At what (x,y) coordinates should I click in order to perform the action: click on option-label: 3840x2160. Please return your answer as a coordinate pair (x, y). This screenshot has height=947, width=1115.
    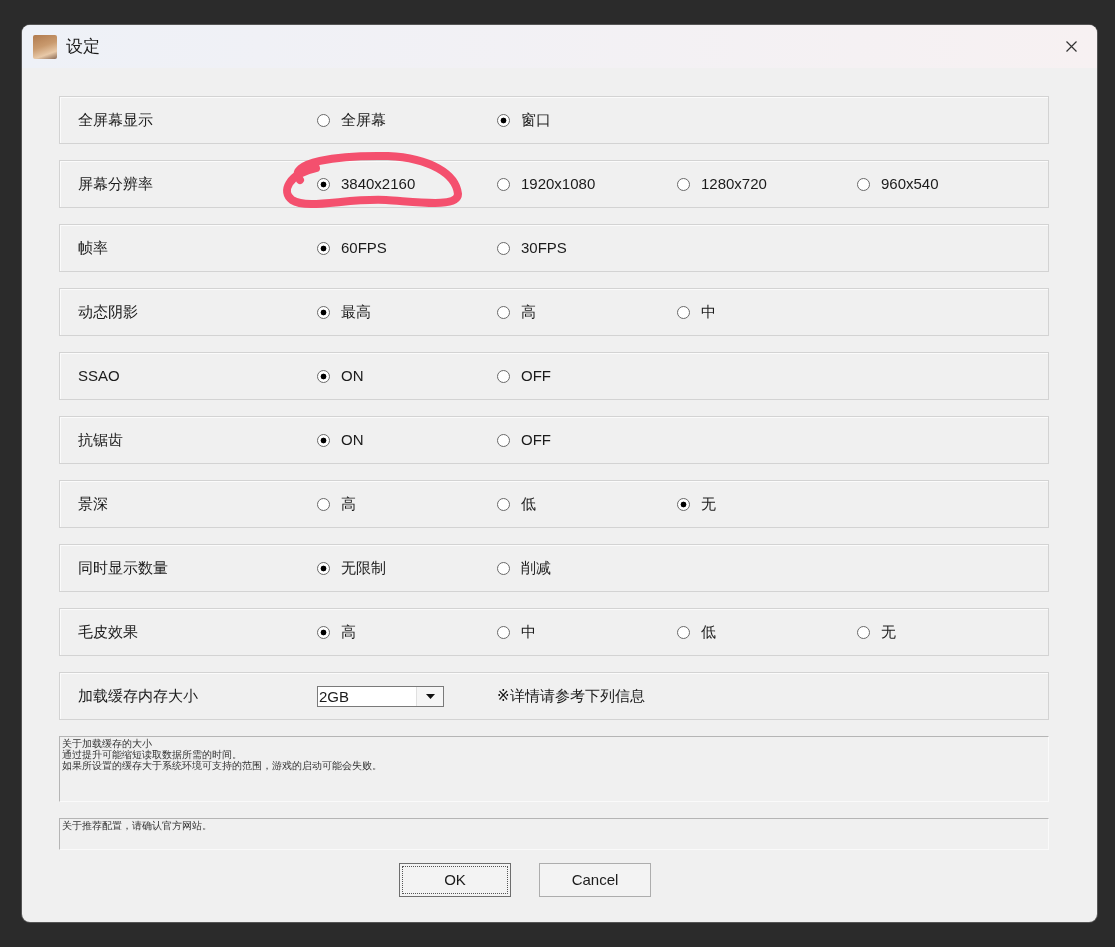
    Looking at the image, I should click on (378, 184).